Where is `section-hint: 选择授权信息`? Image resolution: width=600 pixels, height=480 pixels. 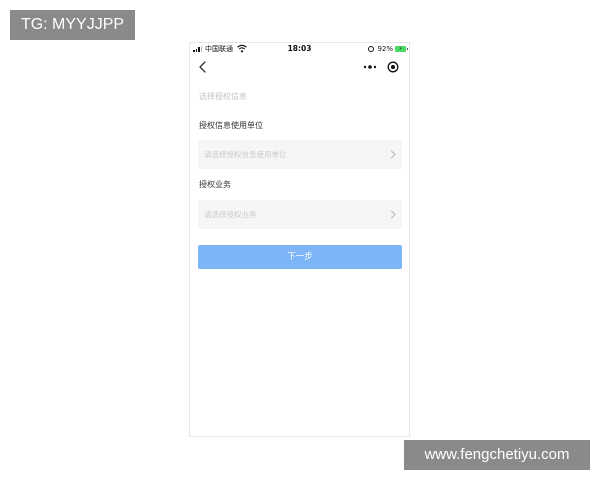 section-hint: 选择授权信息 is located at coordinates (223, 96).